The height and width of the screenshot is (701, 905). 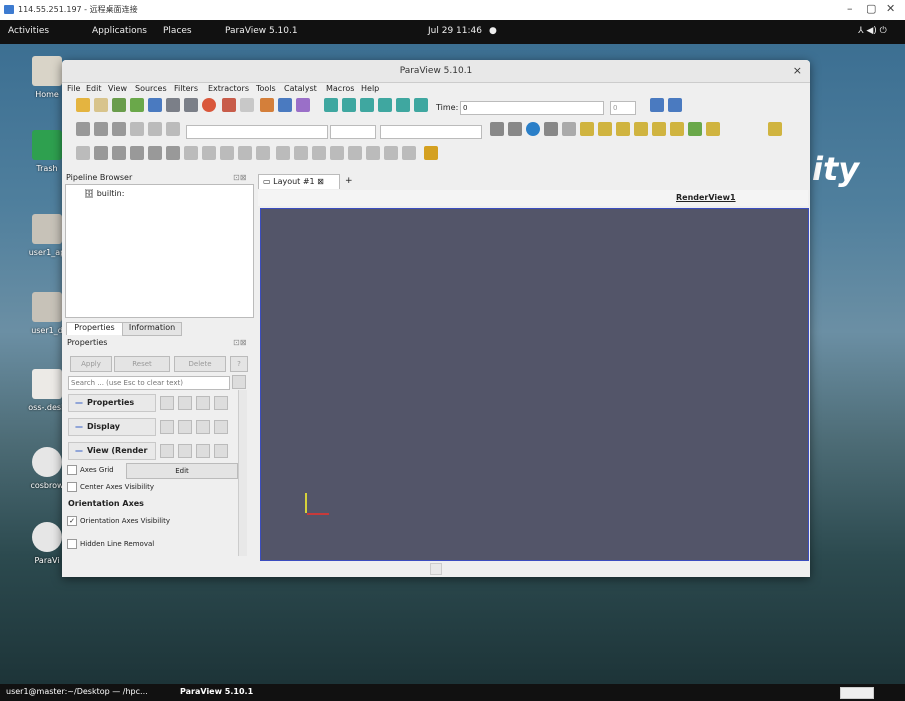 I want to click on rotate-90-icon, so click(x=695, y=129).